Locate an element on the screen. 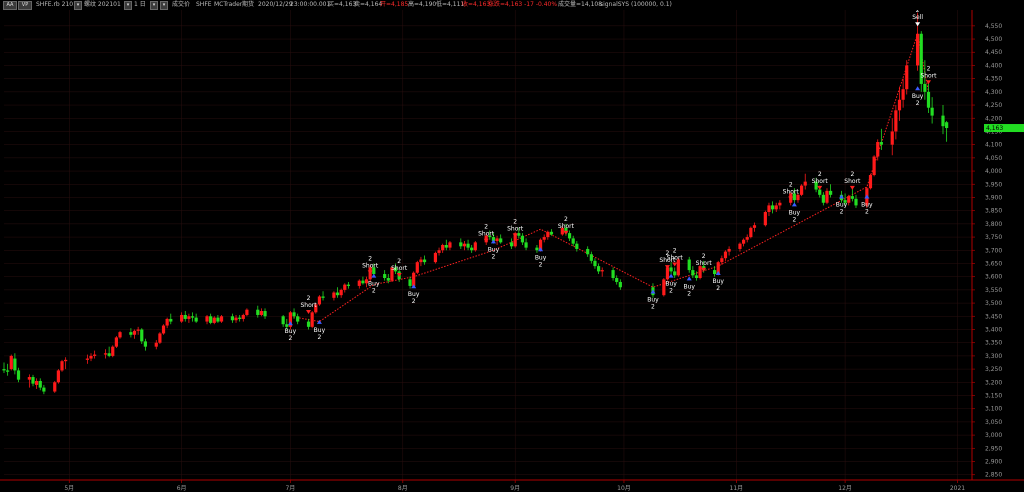 This screenshot has height=492, width=1024. date-label: 2020/12/29 is located at coordinates (275, 4).